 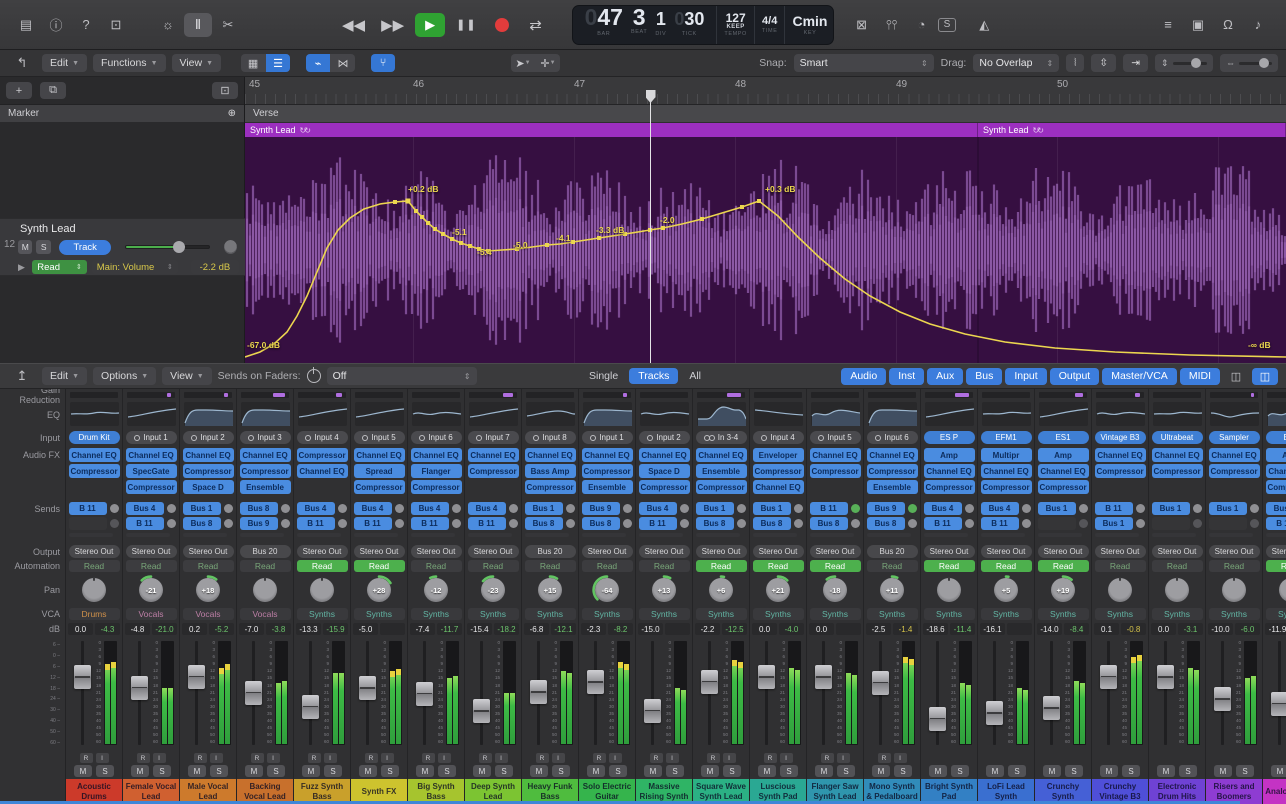 I want to click on bar-ruler: 45 46 47 48 49 50, so click(x=765, y=91).